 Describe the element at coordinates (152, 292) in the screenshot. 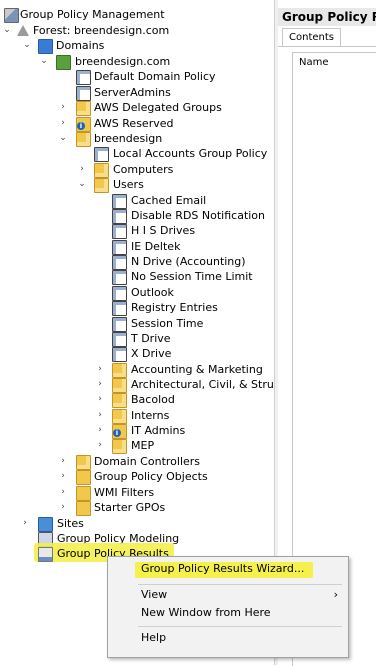

I see `tree-item-label: Outlook` at that location.